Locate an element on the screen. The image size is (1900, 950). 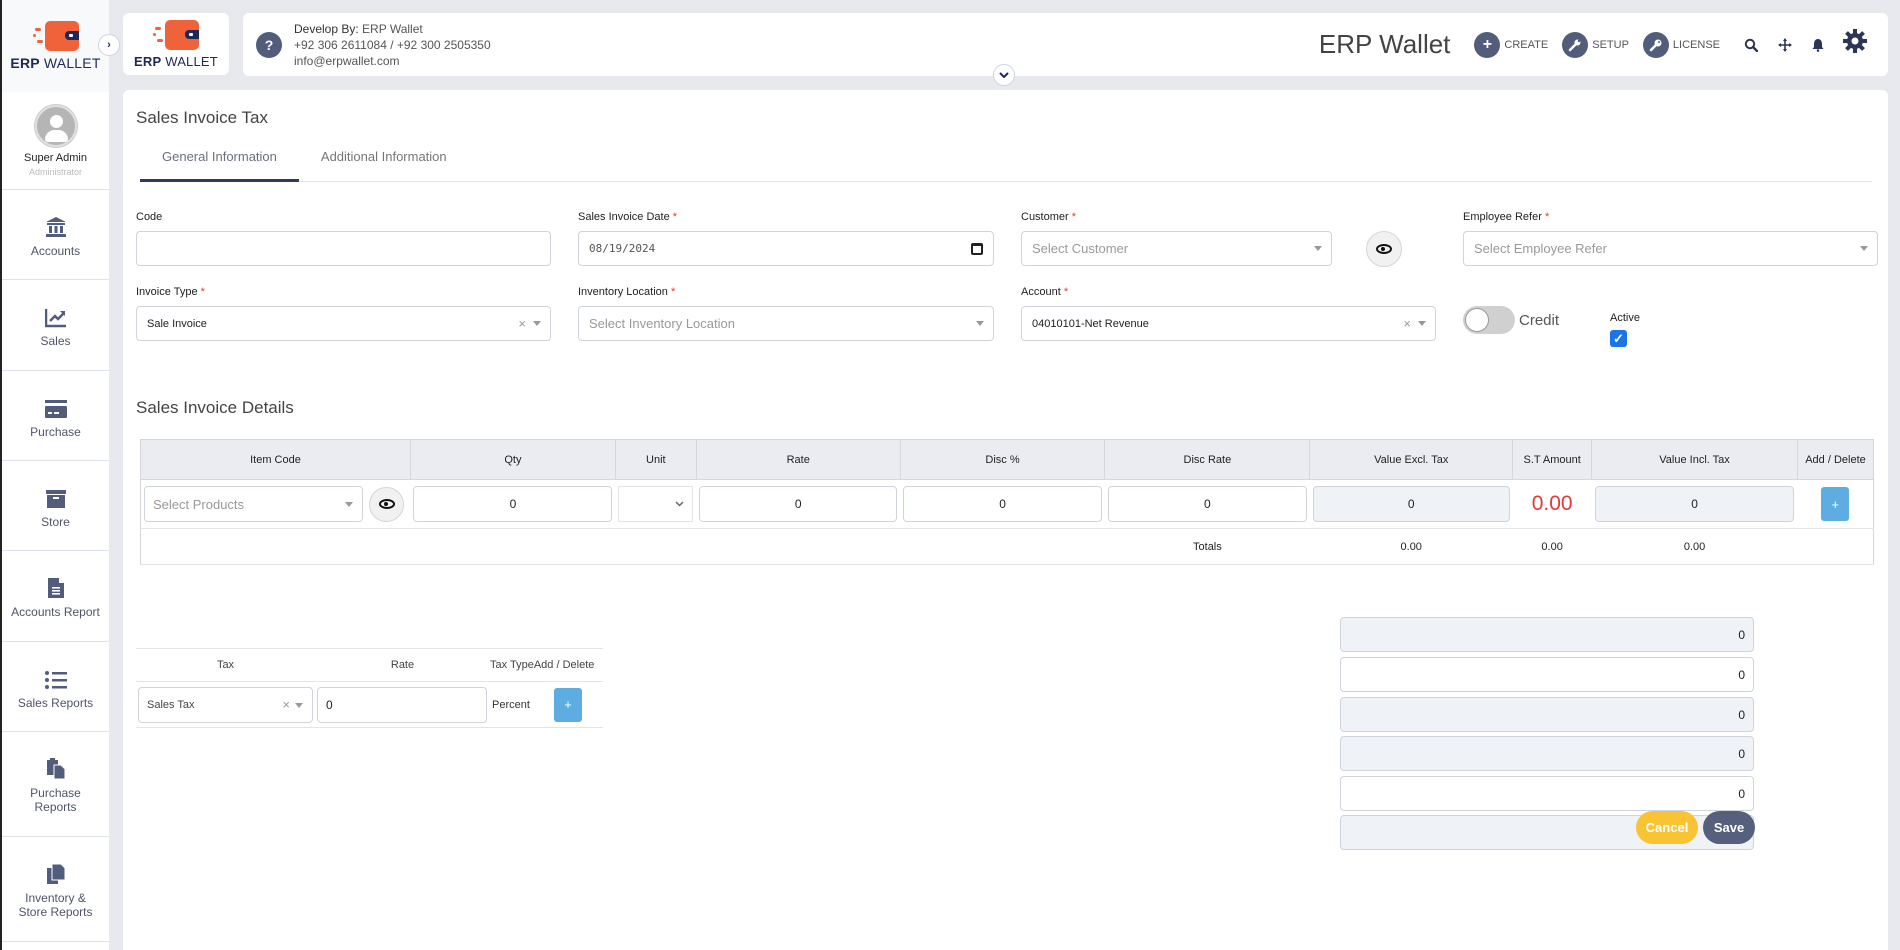
active-checkbox: ✓ is located at coordinates (1618, 338).